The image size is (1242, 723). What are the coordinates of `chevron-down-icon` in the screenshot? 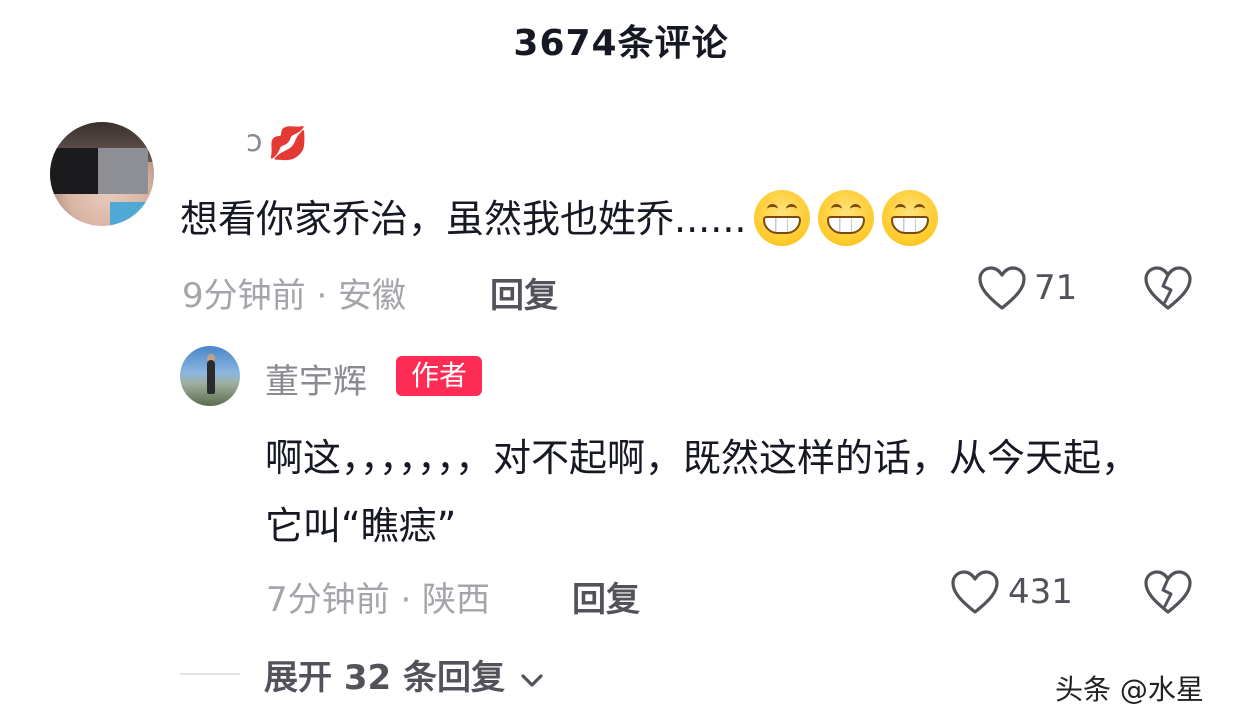 It's located at (532, 680).